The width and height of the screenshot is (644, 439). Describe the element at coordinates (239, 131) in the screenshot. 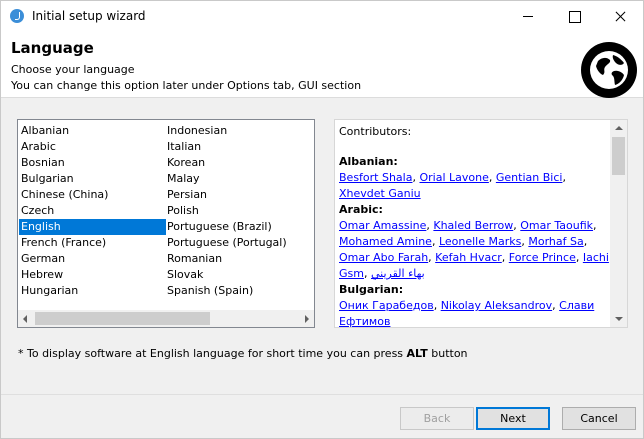

I see `language-item: Indonesian` at that location.